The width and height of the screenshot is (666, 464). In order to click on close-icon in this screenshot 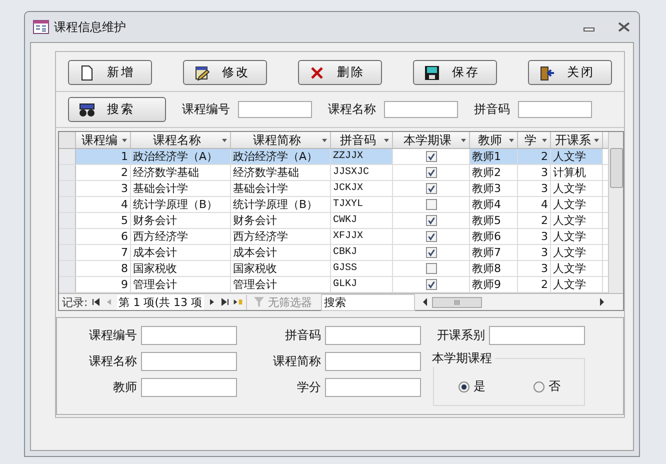, I will do `click(624, 27)`.